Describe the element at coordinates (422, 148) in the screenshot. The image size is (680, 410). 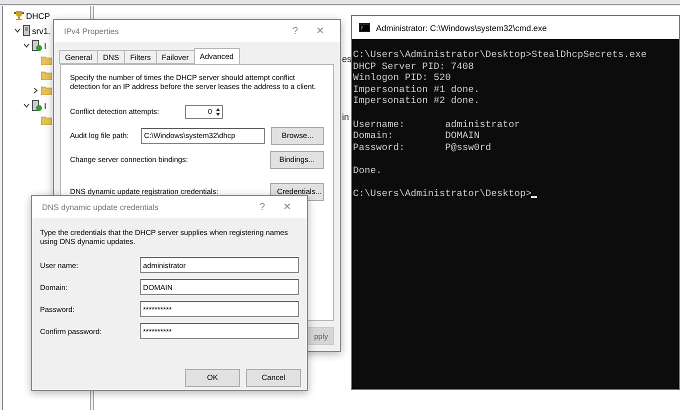
I see `console-line: Password: P@ssw0rd` at that location.